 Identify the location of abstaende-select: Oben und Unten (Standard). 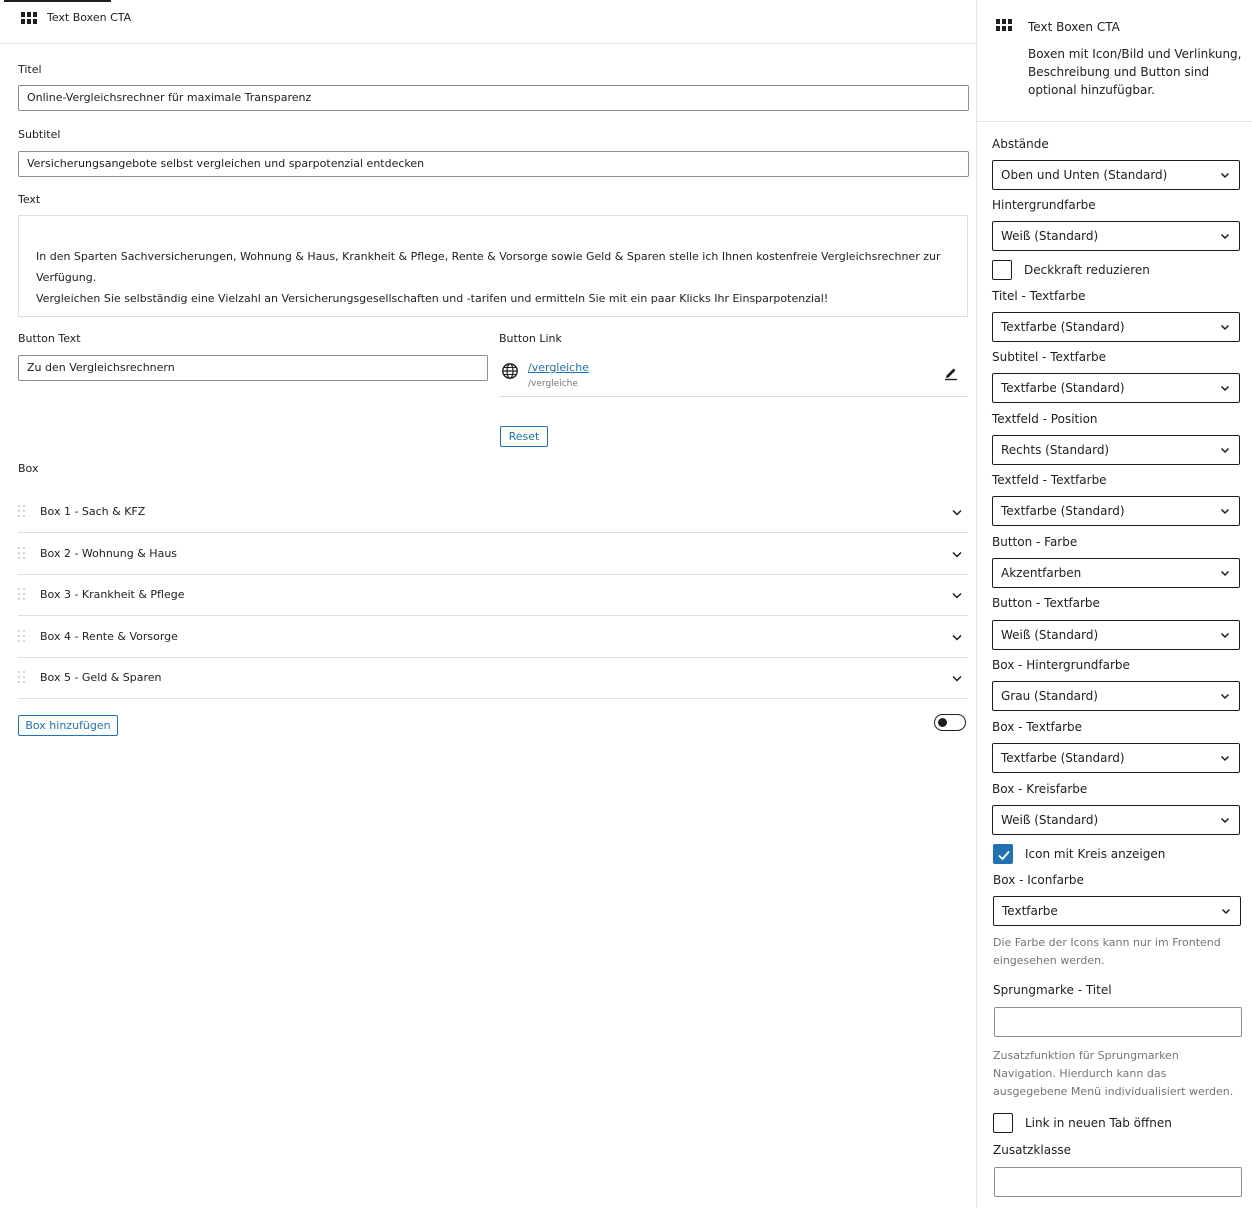
(1116, 175).